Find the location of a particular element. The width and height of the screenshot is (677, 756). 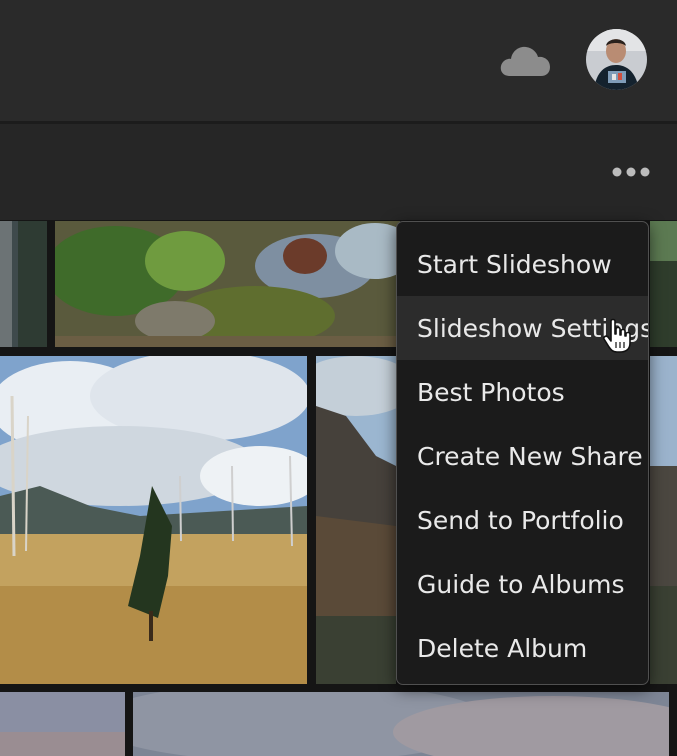

menu-item-create-new-share: Create New Share is located at coordinates (522, 456).